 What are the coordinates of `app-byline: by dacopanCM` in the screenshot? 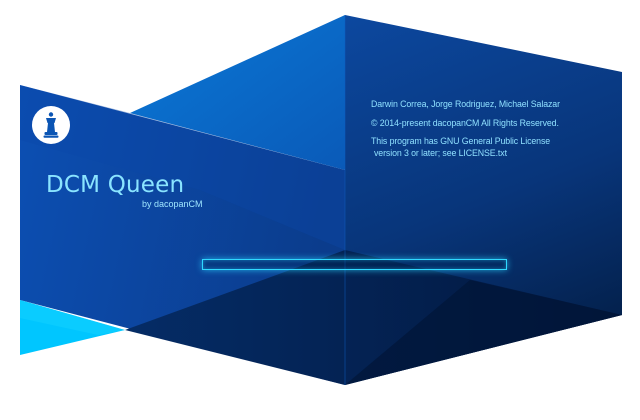 It's located at (172, 204).